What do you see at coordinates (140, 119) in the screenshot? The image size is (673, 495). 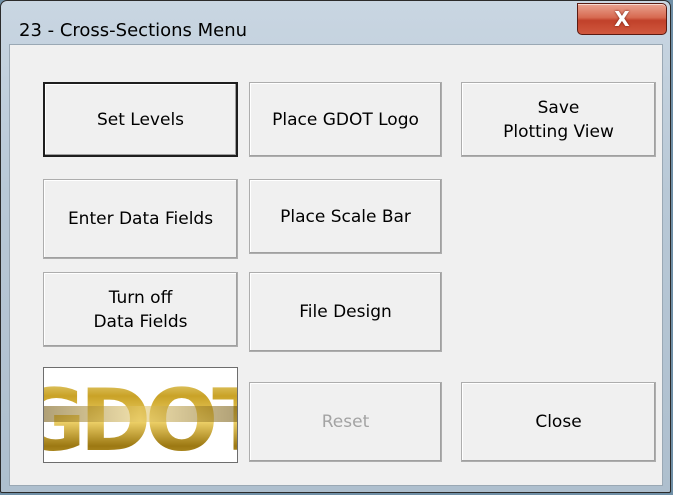 I see `set-levels-button: Set Levels` at bounding box center [140, 119].